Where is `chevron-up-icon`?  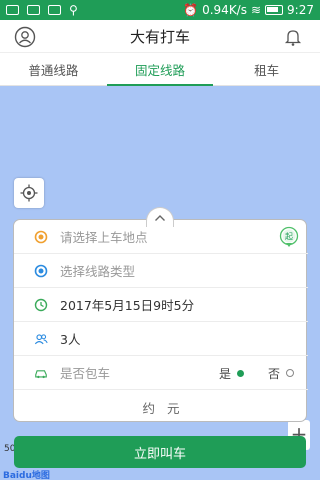 chevron-up-icon is located at coordinates (160, 217).